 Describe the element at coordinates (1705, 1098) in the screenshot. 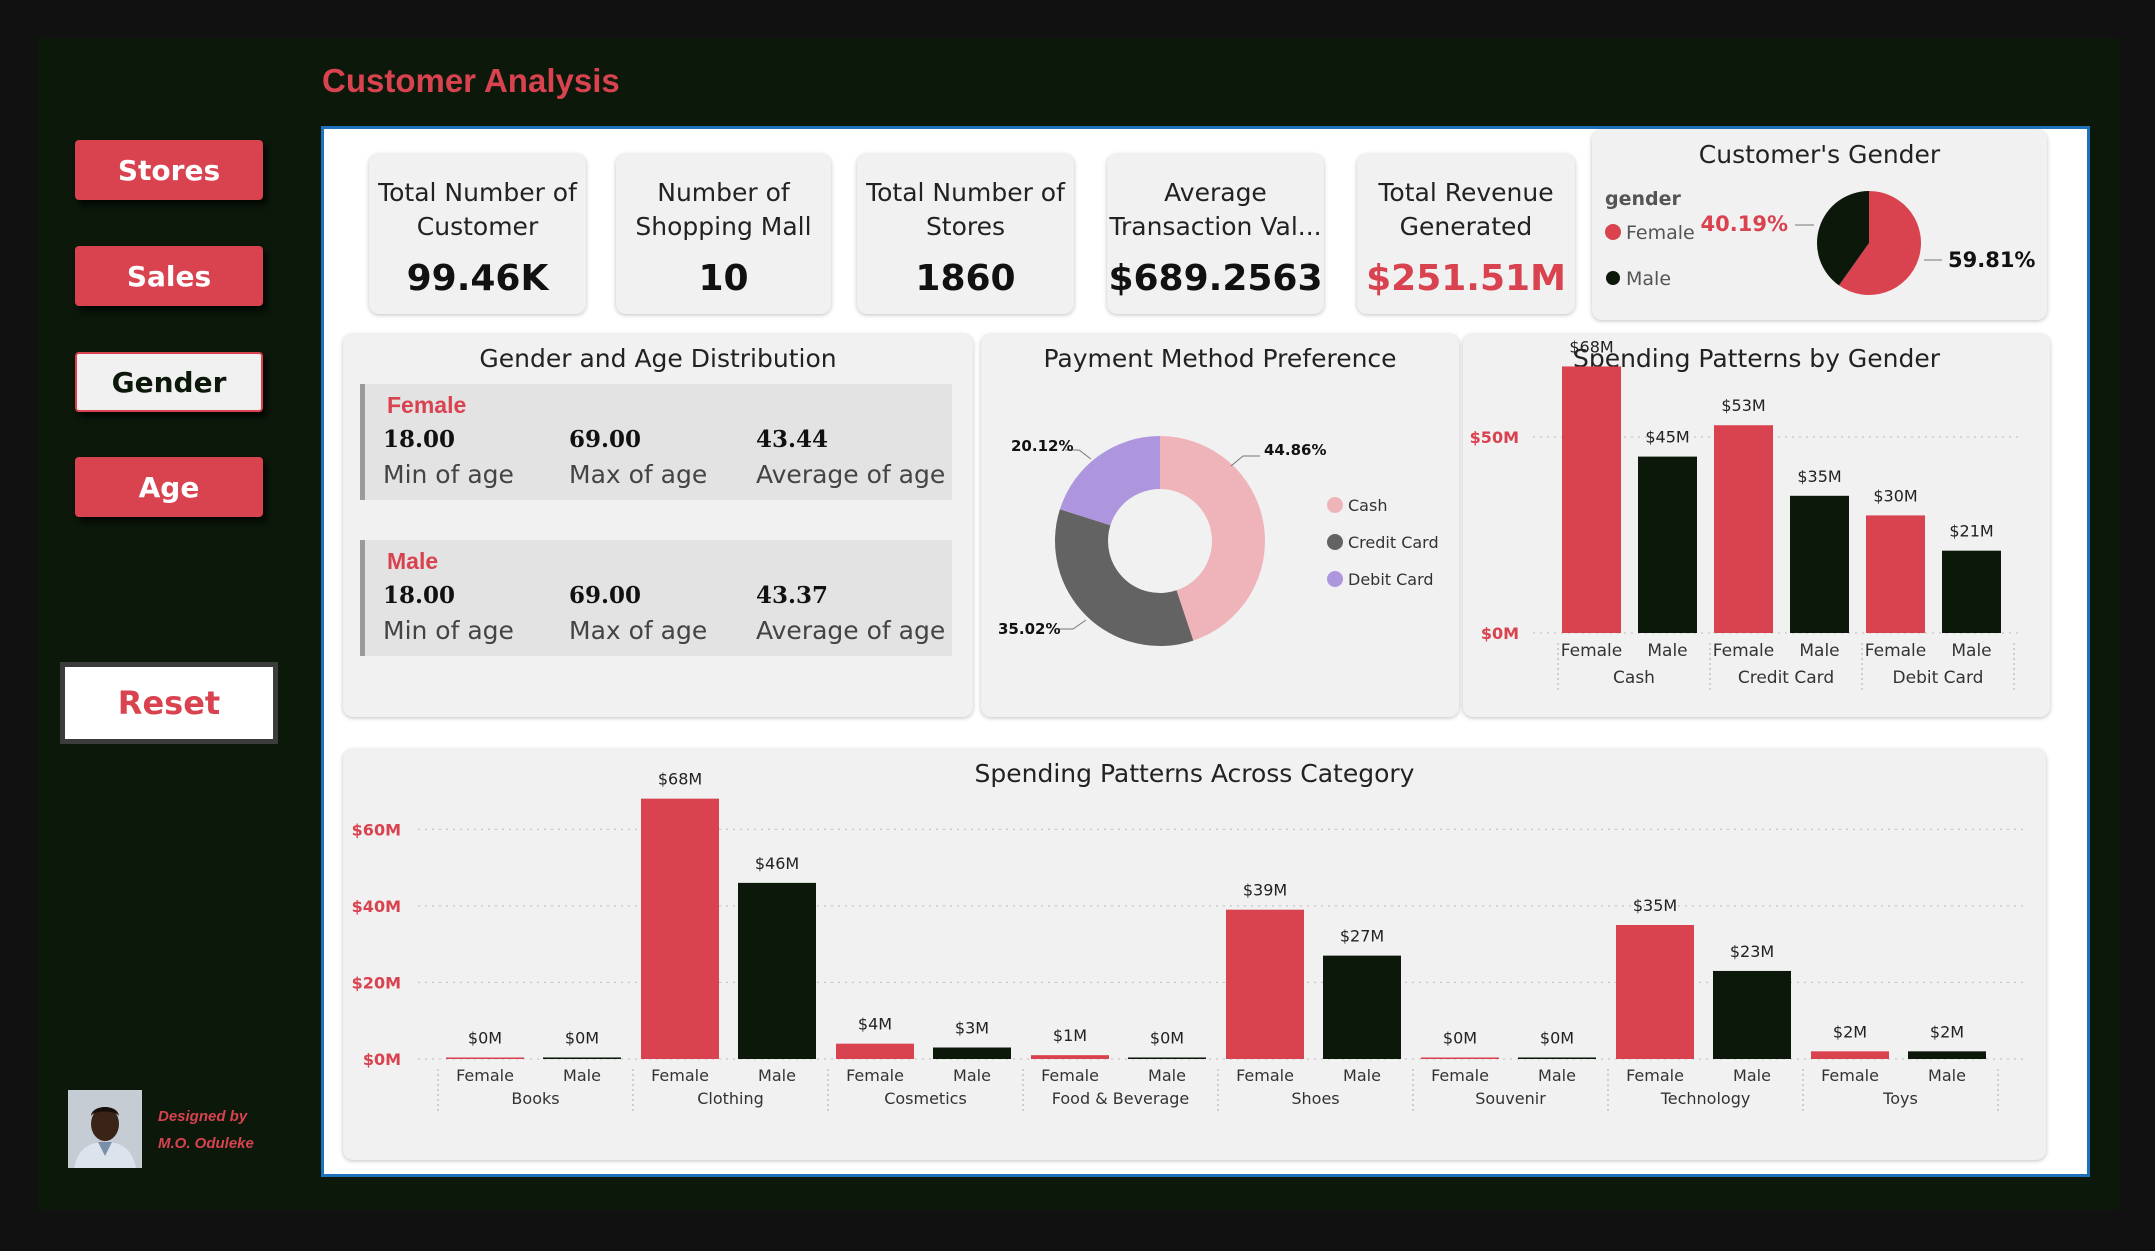

I see `x-group-label: Technology` at that location.